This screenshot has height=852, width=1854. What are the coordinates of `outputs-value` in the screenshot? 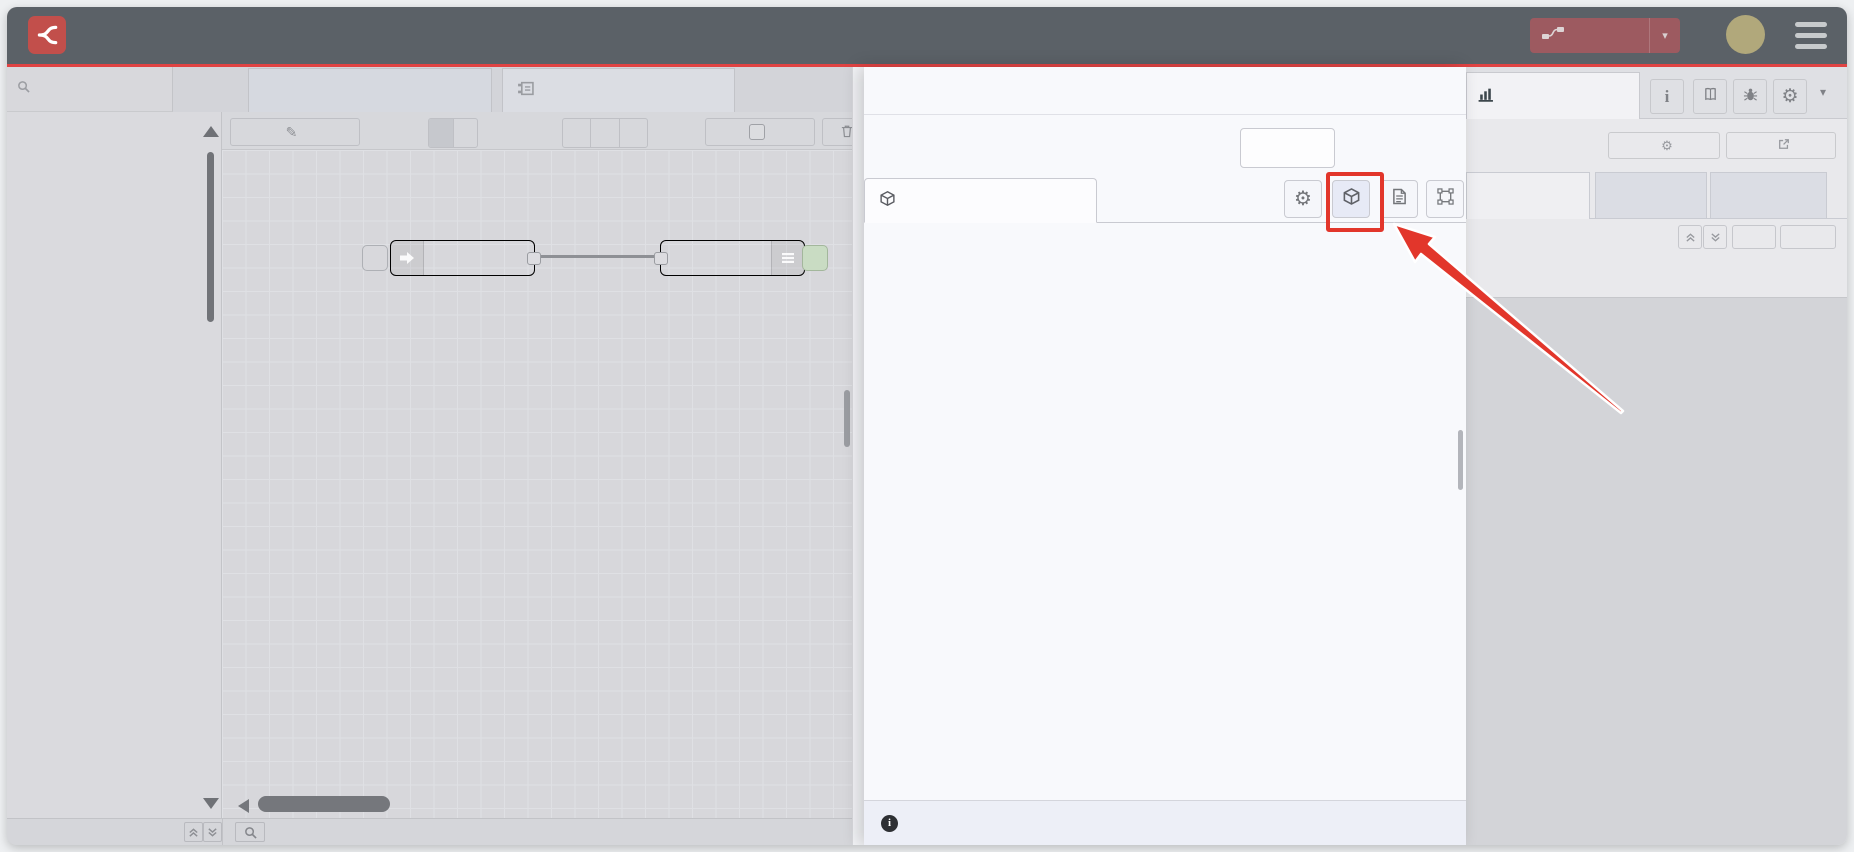 It's located at (605, 133).